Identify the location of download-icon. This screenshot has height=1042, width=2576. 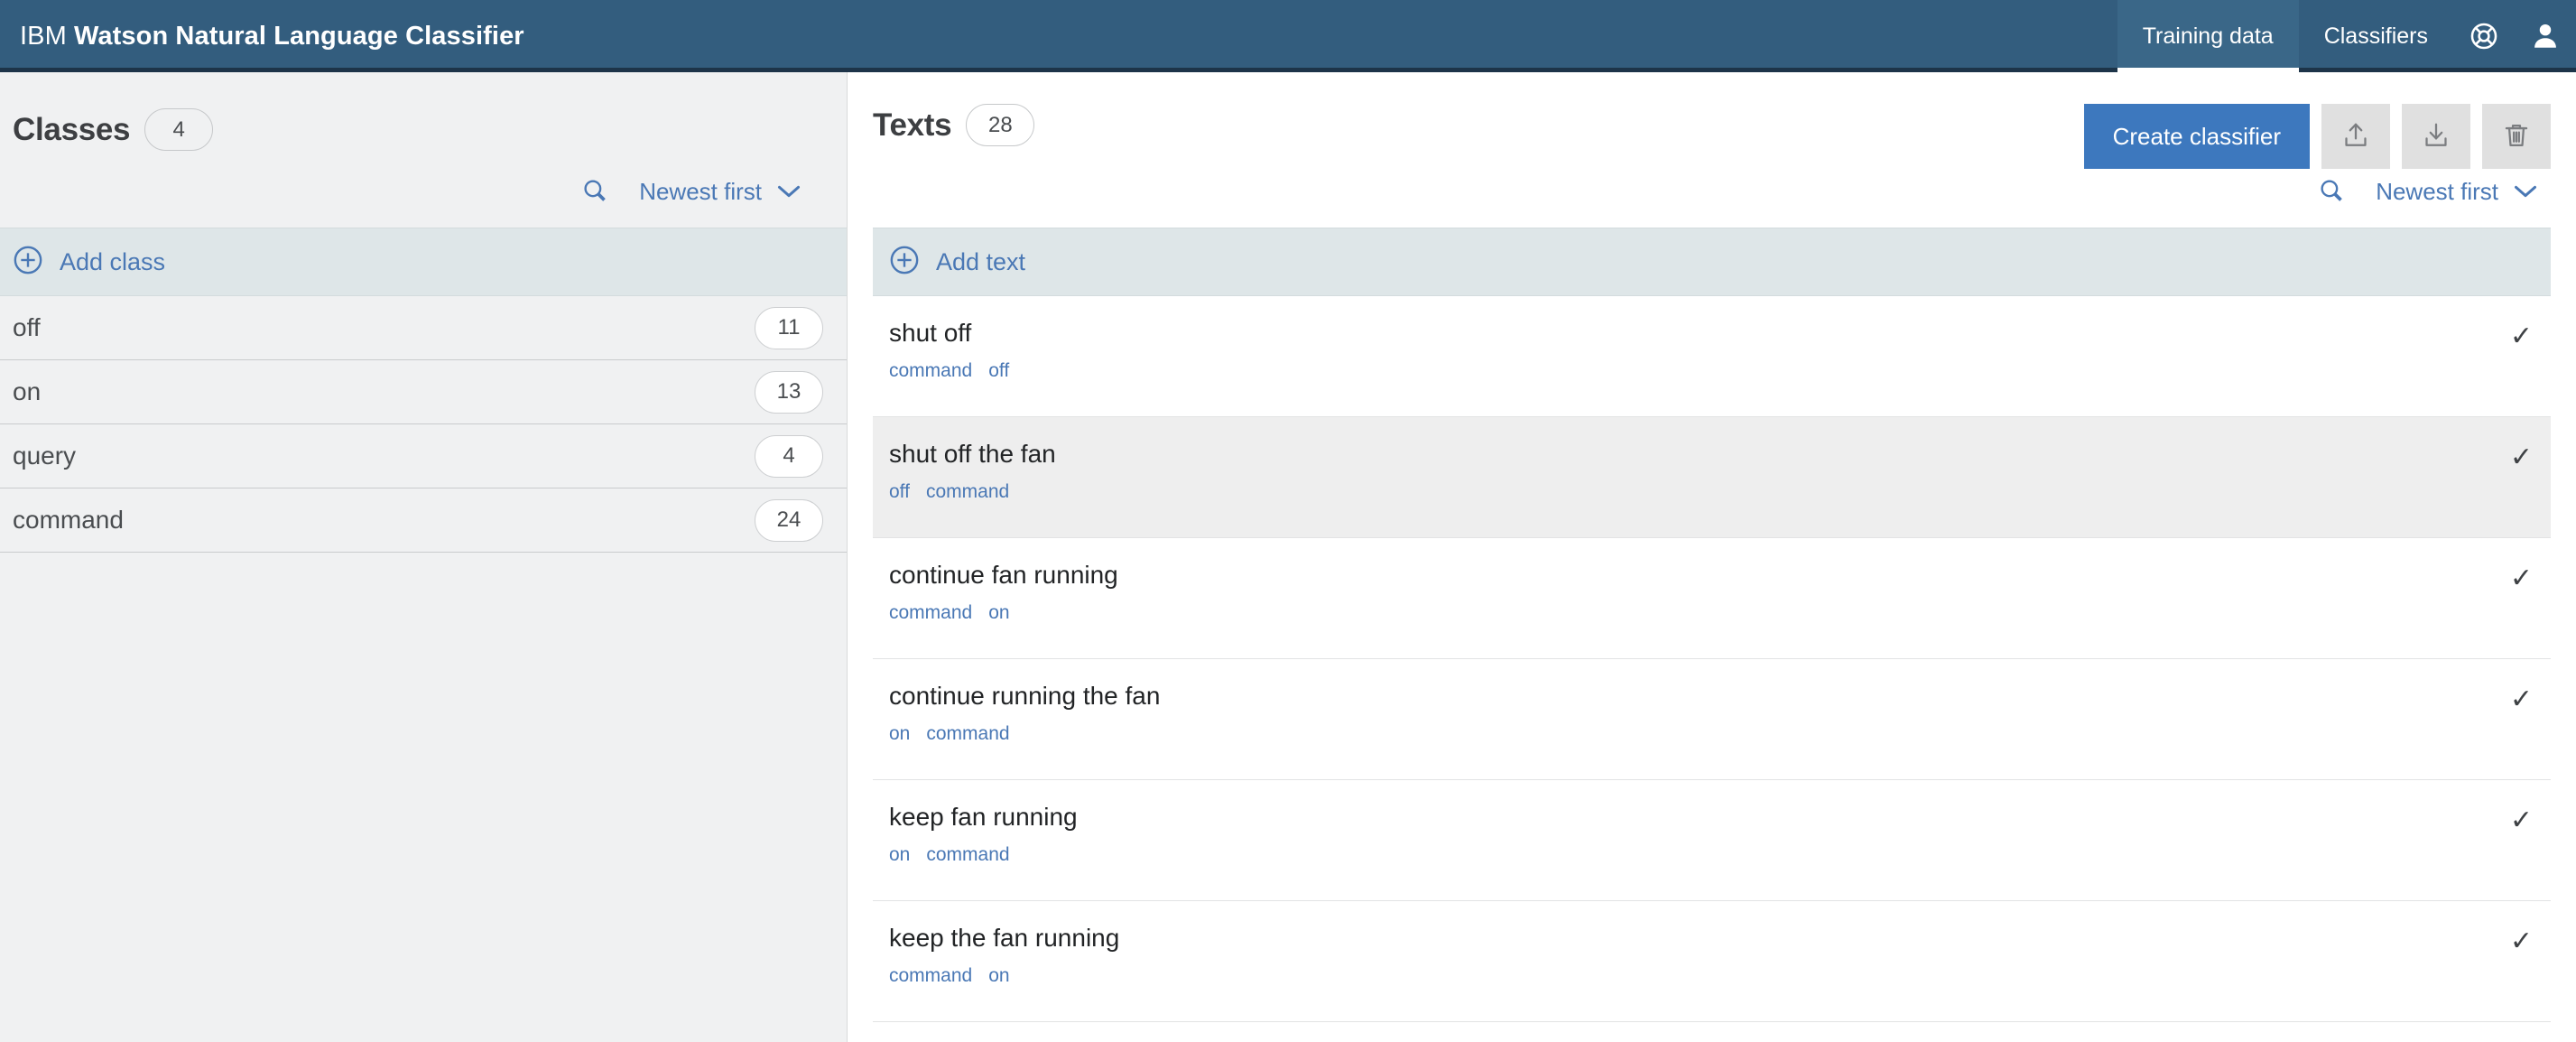
(2436, 137).